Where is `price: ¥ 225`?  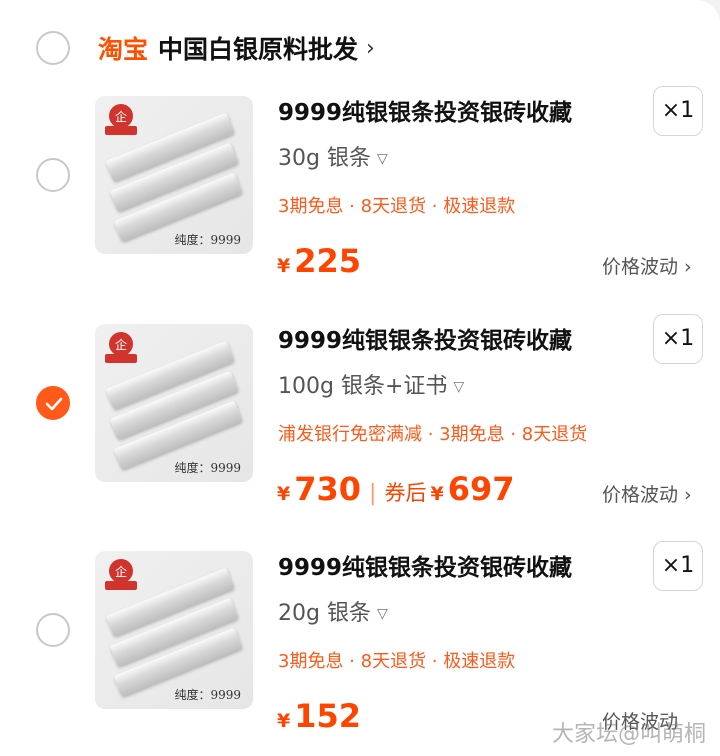
price: ¥ 225 is located at coordinates (319, 262).